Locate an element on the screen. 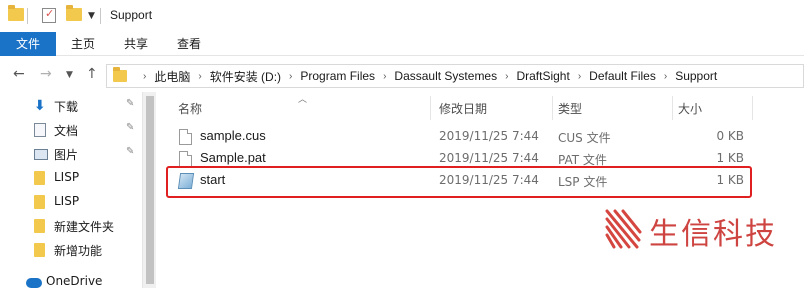 The image size is (804, 288). sidebar-item-new-features: 新增功能 is located at coordinates (71, 250).